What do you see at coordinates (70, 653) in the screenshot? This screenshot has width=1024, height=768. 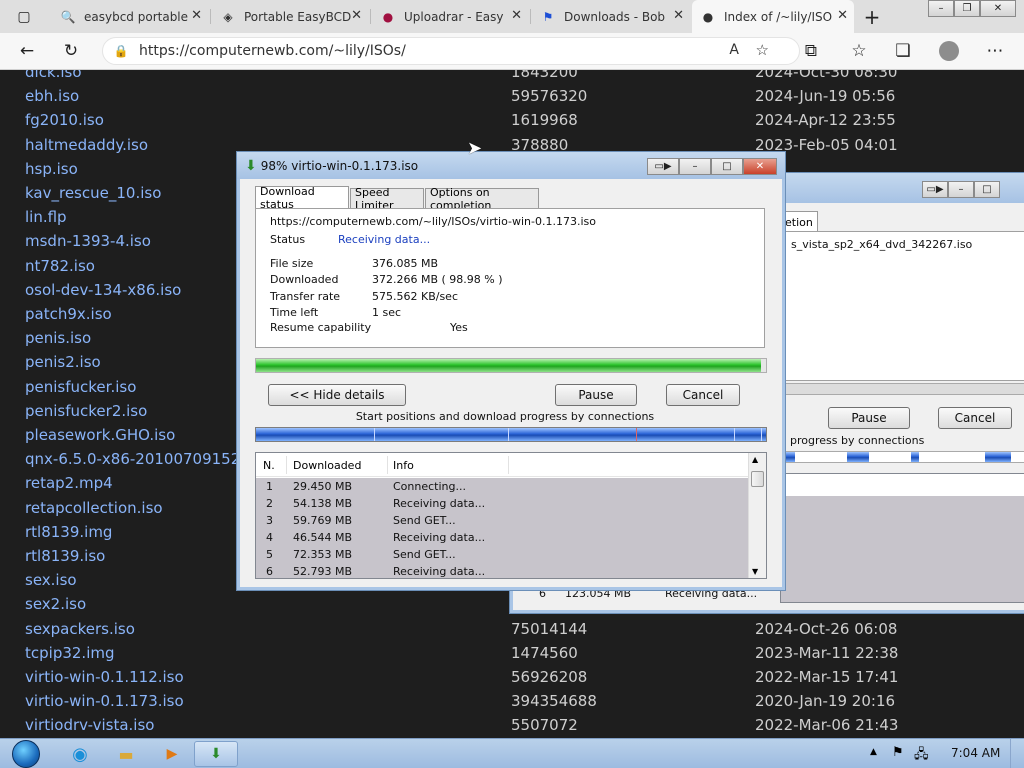 I see `file-link: tcpip32.img` at bounding box center [70, 653].